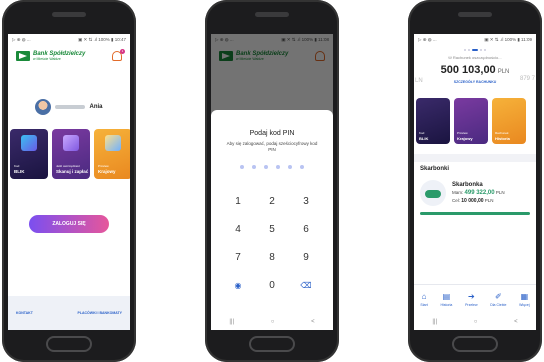  I want to click on key-0: 0, so click(272, 286).